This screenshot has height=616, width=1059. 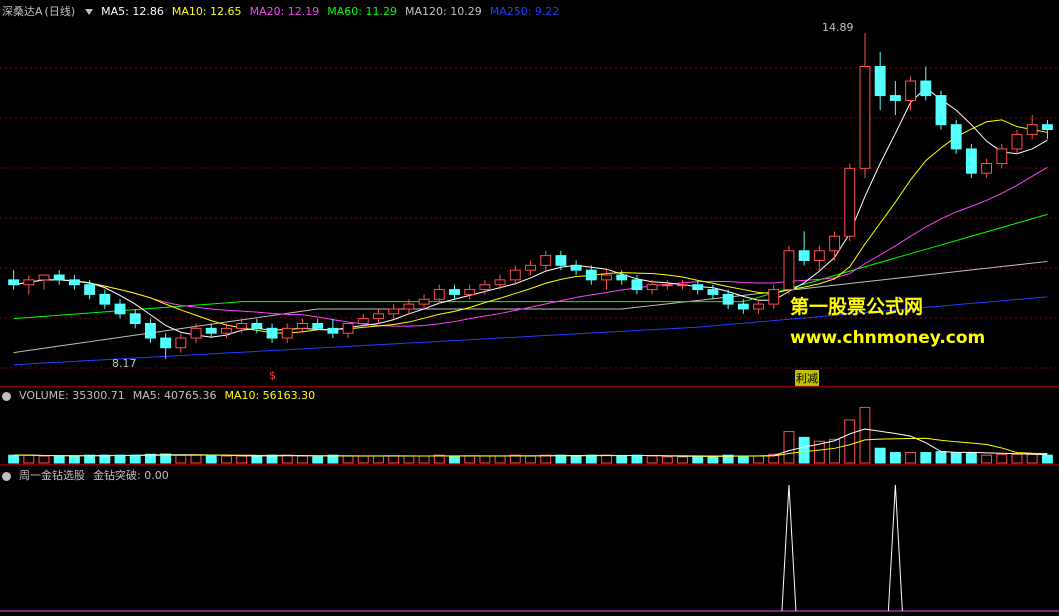 What do you see at coordinates (895, 548) in the screenshot?
I see `indicator-spike` at bounding box center [895, 548].